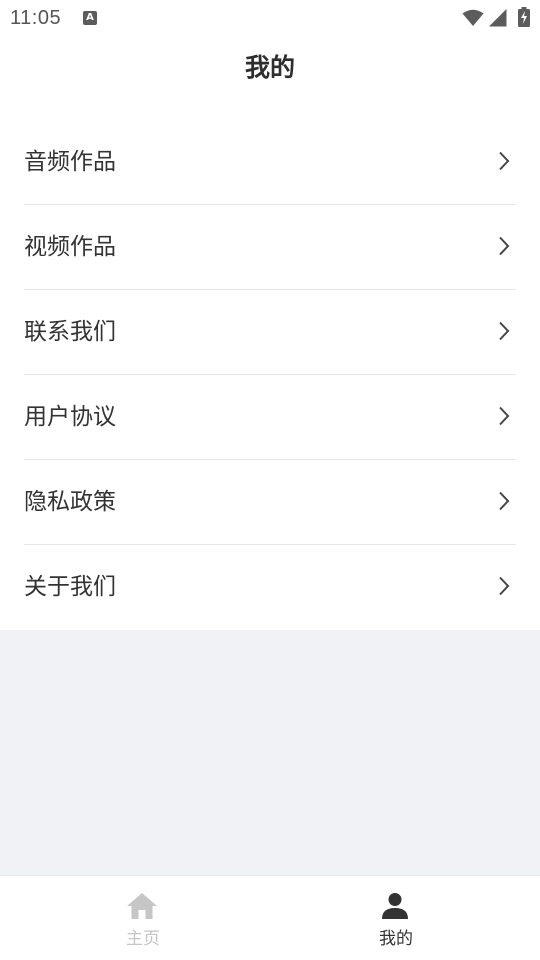 The image size is (540, 960). I want to click on page-title: 我的, so click(269, 67).